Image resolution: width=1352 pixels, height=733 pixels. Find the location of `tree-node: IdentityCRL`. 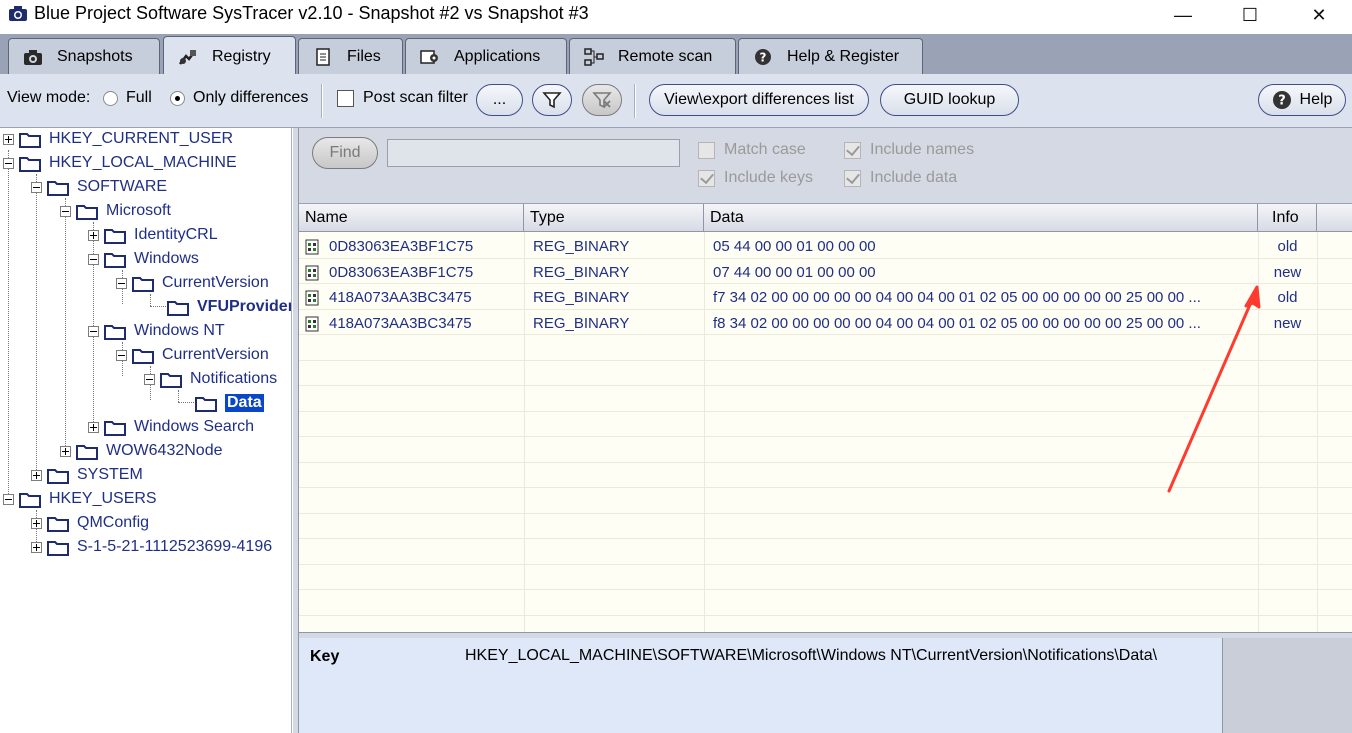

tree-node: IdentityCRL is located at coordinates (153, 235).